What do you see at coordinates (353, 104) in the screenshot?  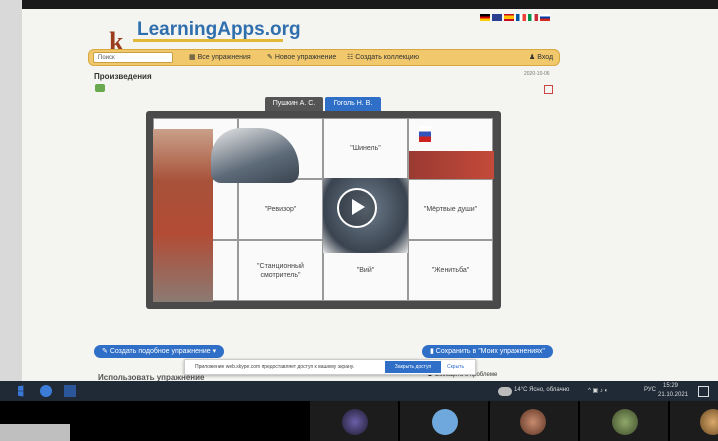 I see `tab-gogol: Гоголь Н. В.` at bounding box center [353, 104].